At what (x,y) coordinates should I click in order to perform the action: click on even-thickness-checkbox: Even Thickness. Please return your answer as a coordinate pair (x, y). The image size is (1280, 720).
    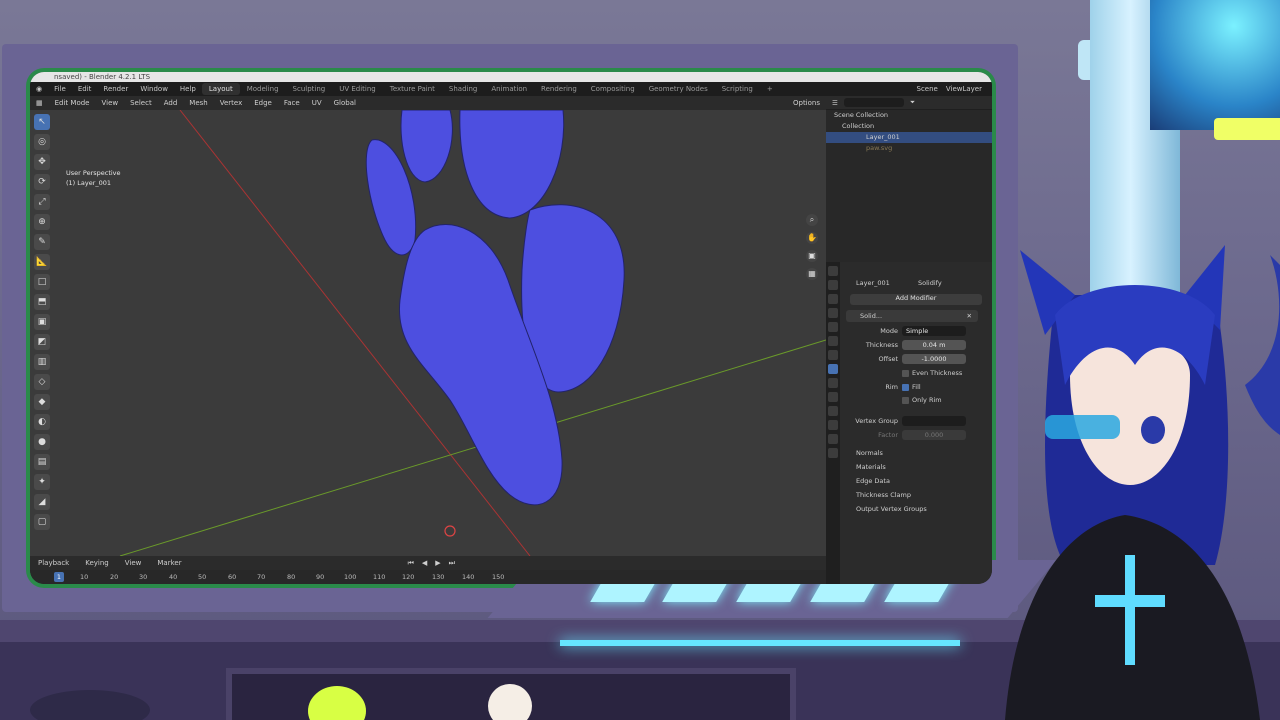
    Looking at the image, I should click on (932, 373).